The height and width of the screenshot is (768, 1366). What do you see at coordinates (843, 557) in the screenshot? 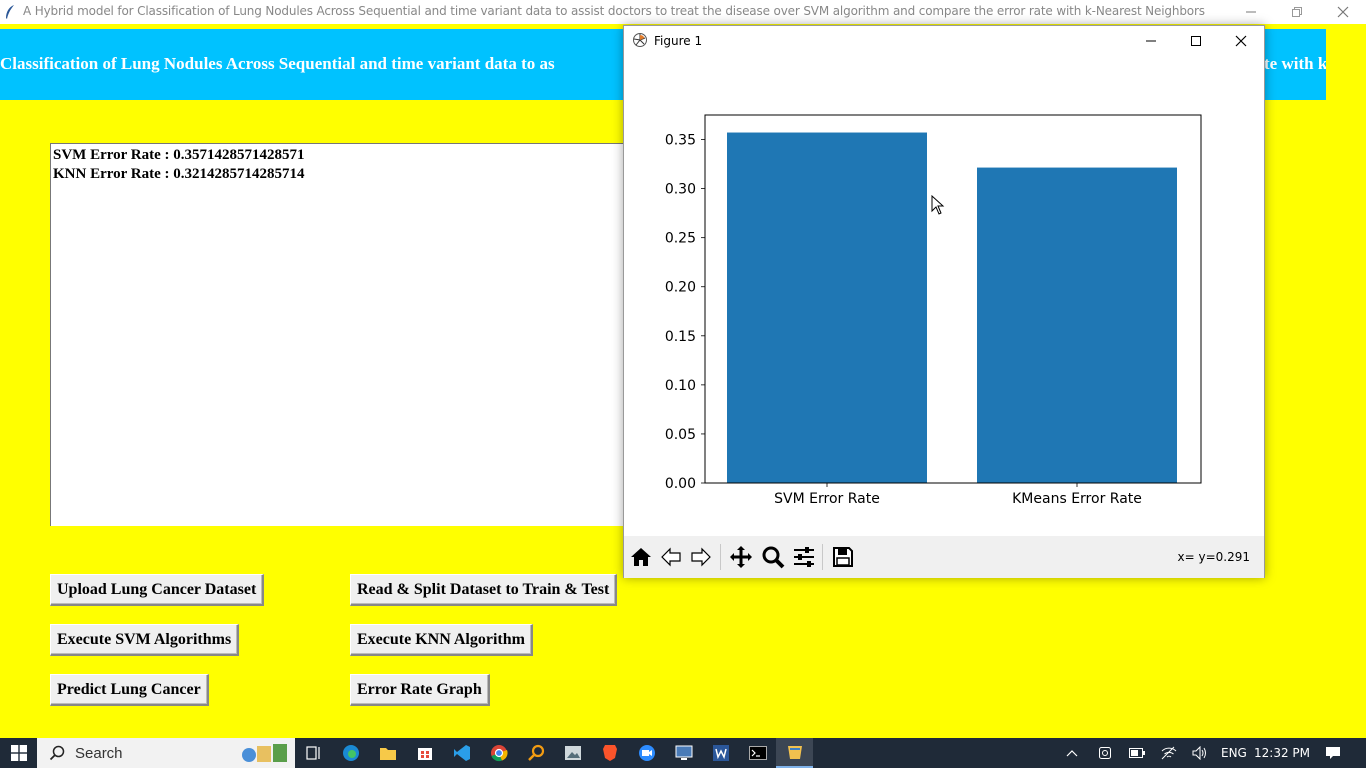
I see `save-icon` at bounding box center [843, 557].